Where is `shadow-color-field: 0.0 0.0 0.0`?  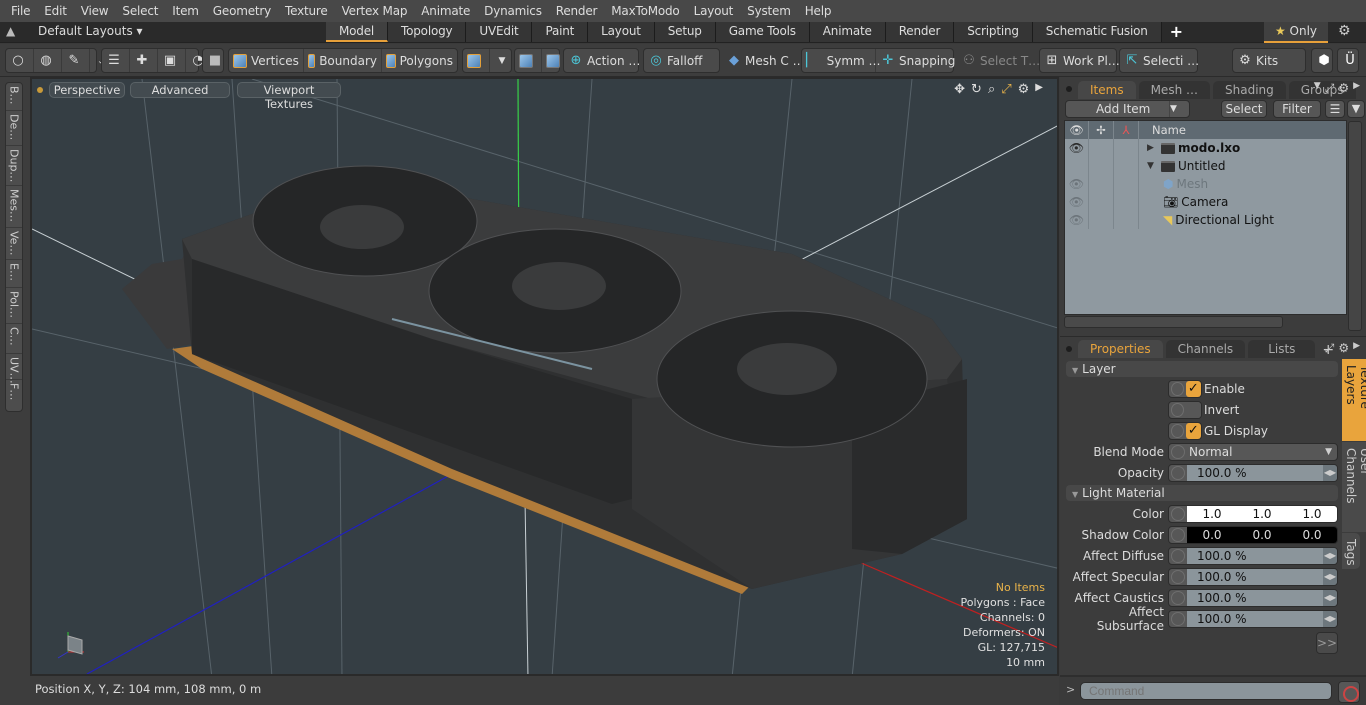
shadow-color-field: 0.0 0.0 0.0 is located at coordinates (1253, 535).